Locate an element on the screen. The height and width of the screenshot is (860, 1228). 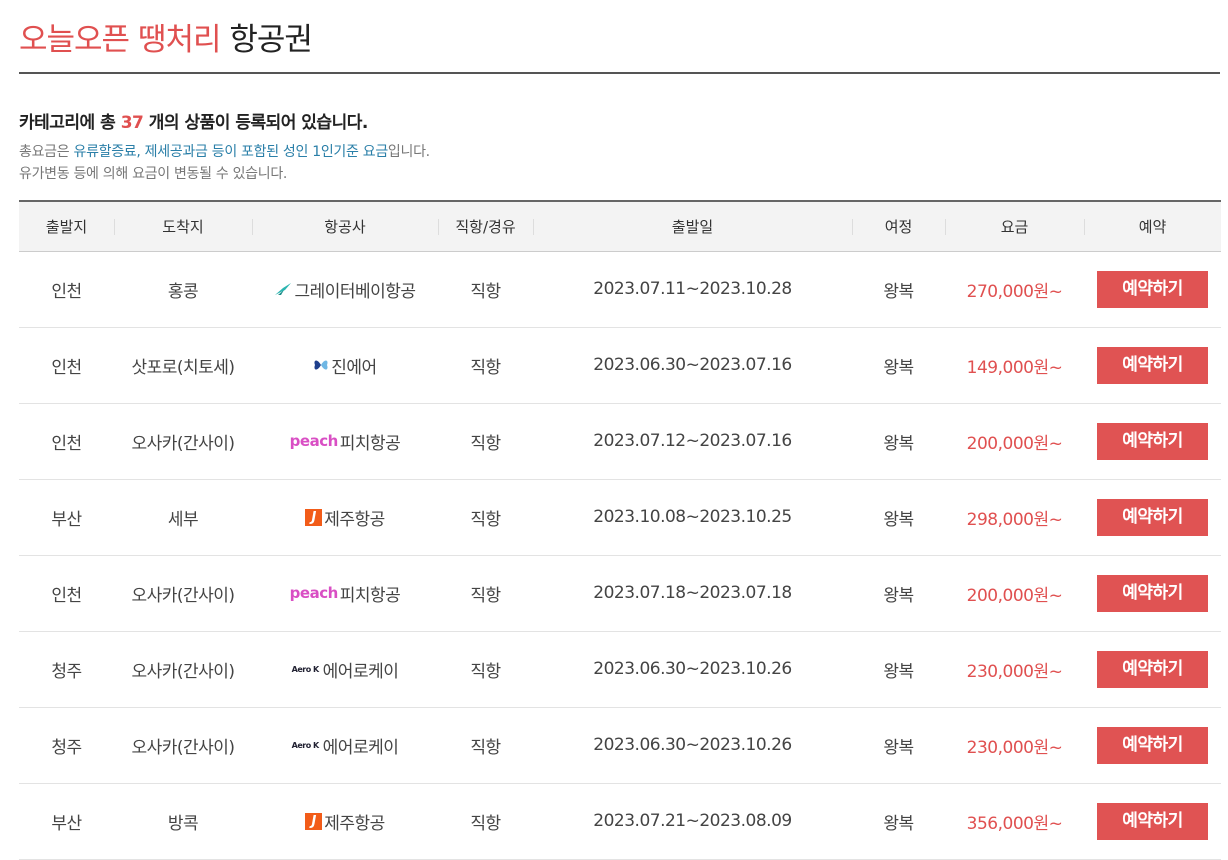
arrival-city: 삿포로(치토세) is located at coordinates (183, 367).